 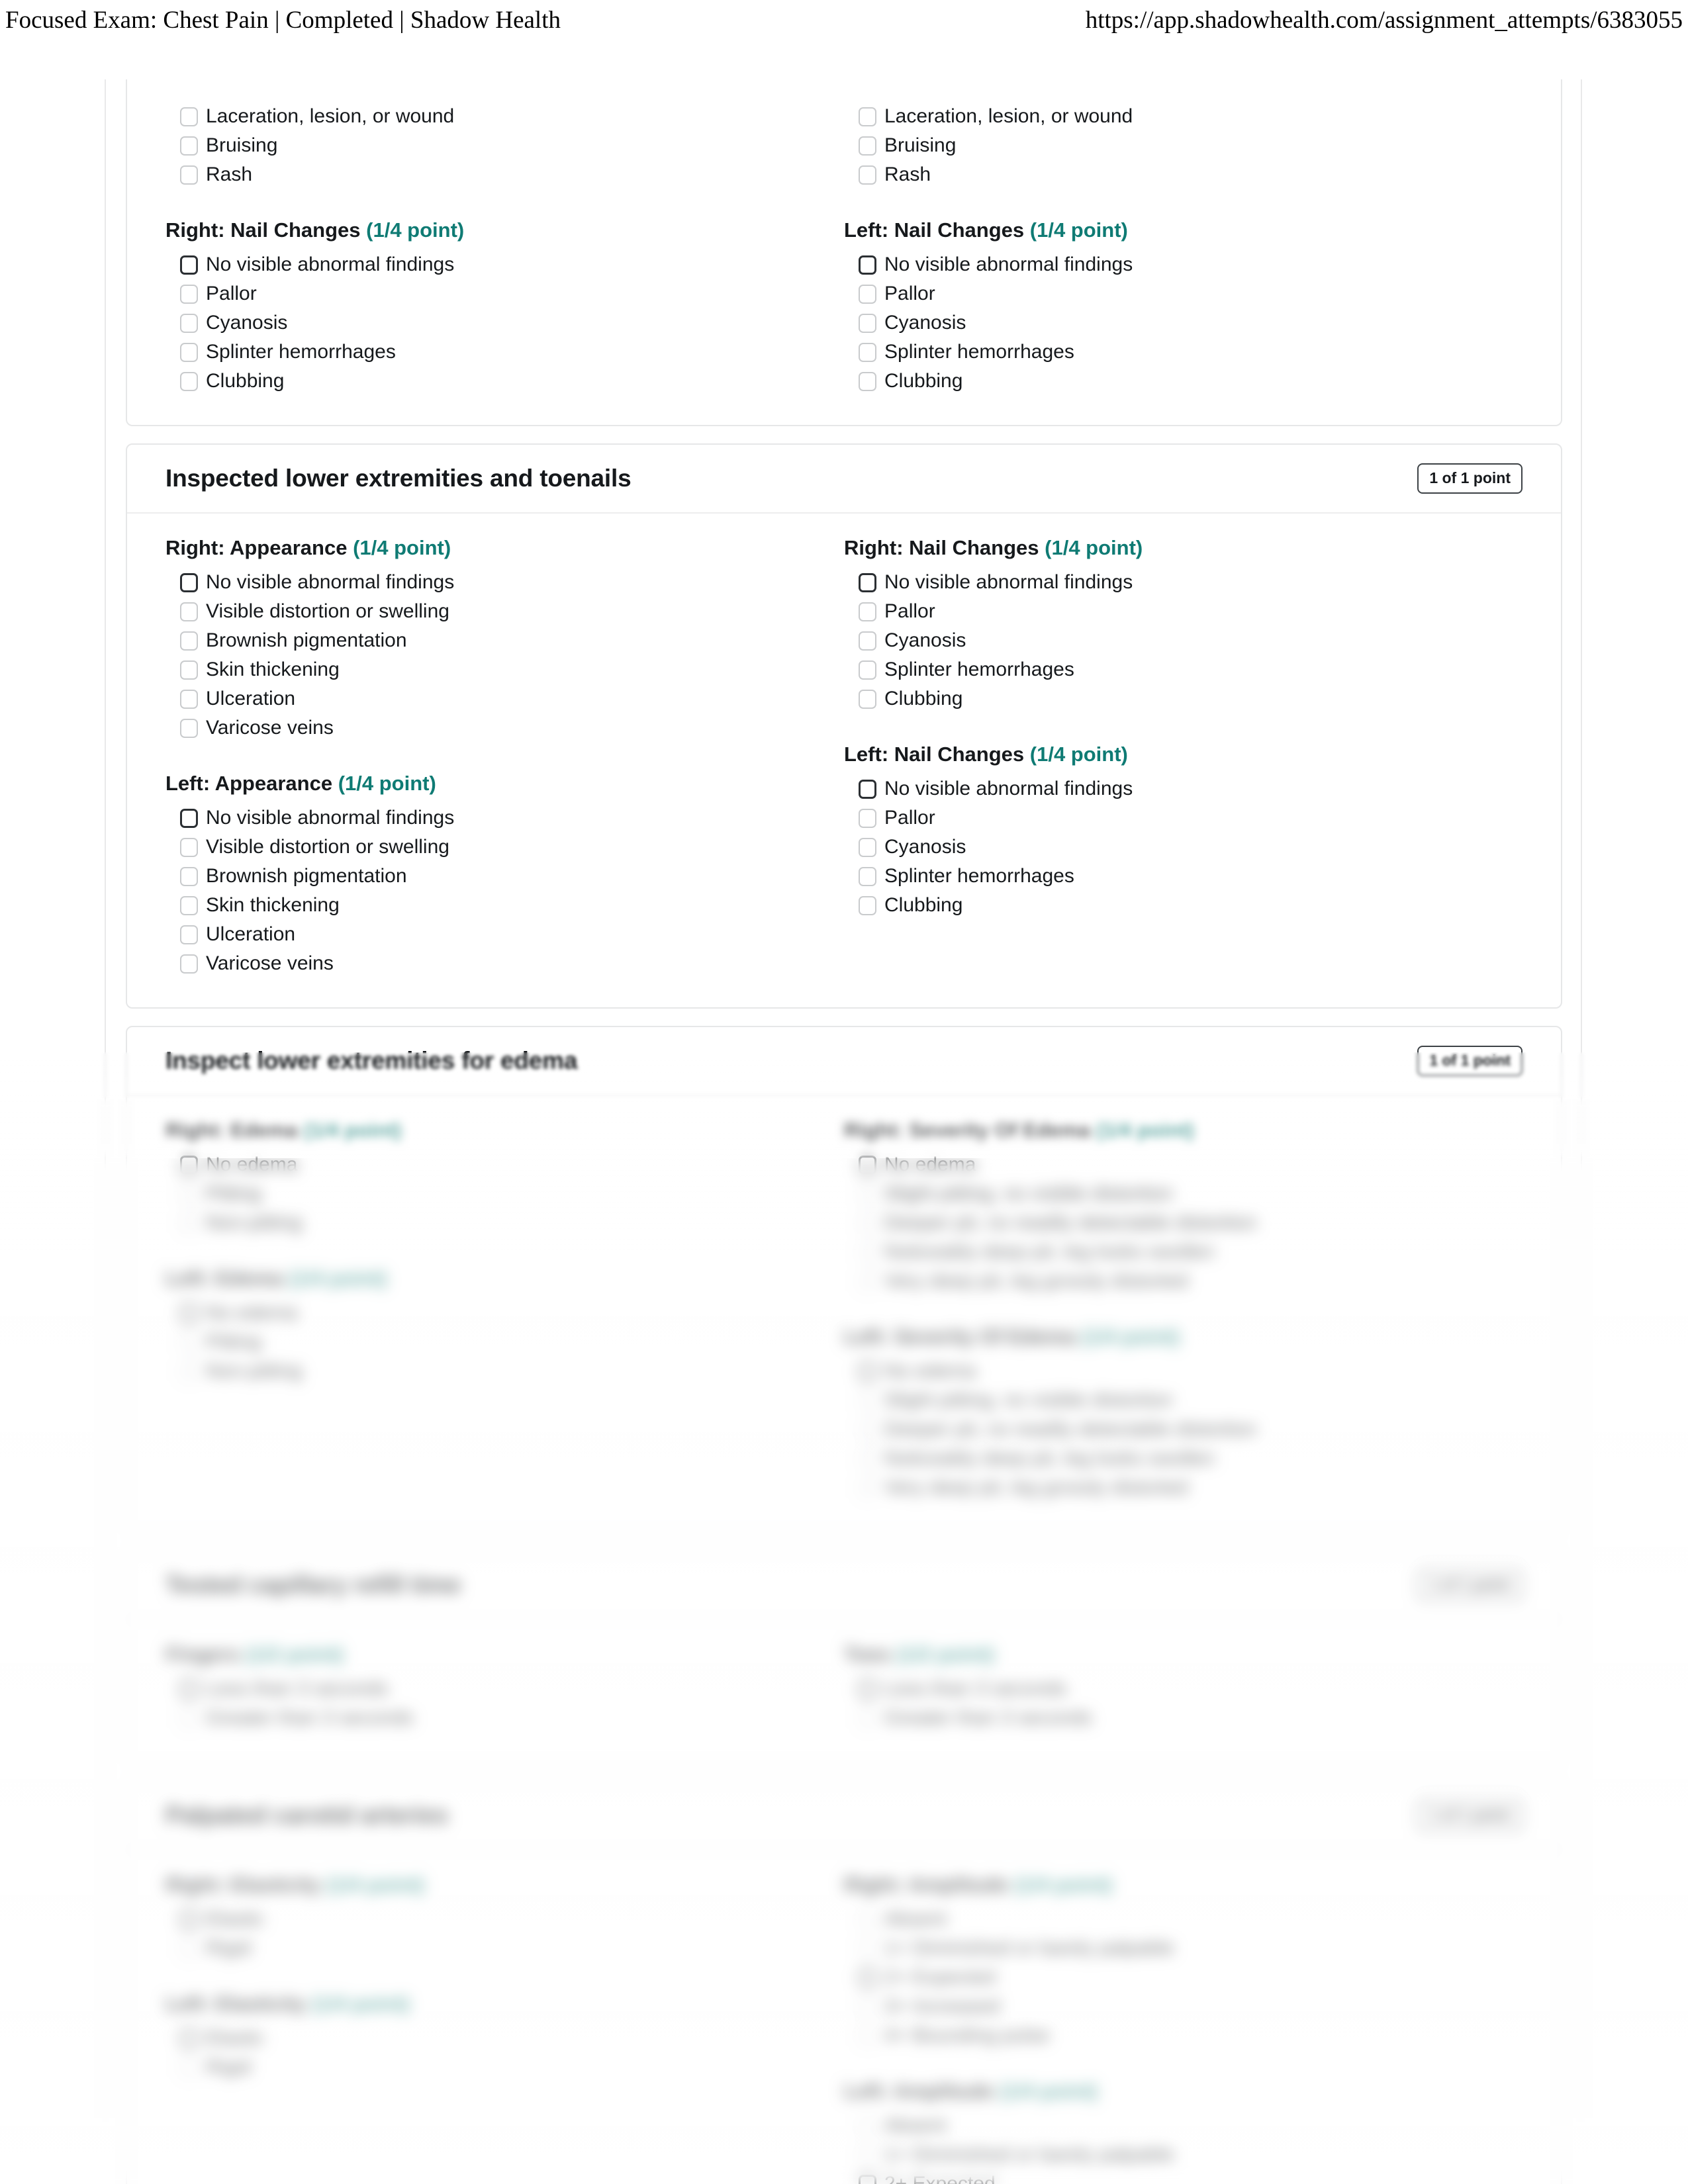 What do you see at coordinates (491, 934) in the screenshot?
I see `checkbox-row: Ulceration` at bounding box center [491, 934].